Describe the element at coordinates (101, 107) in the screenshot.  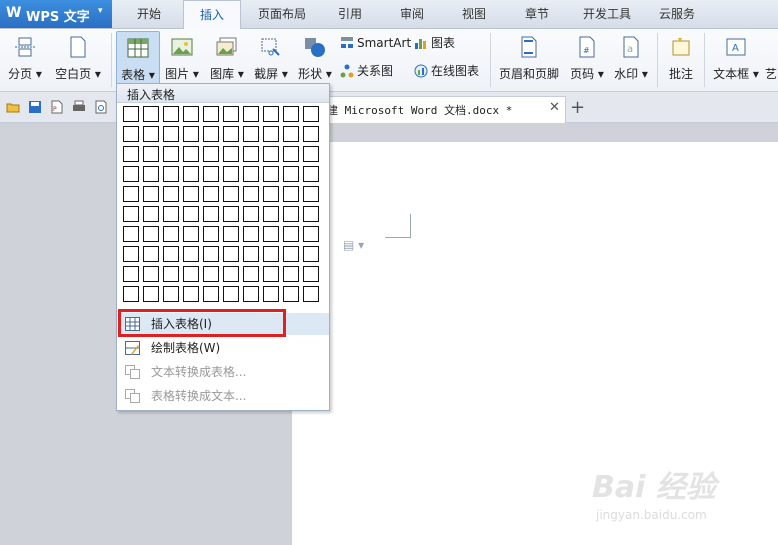
I see `print-preview-icon` at that location.